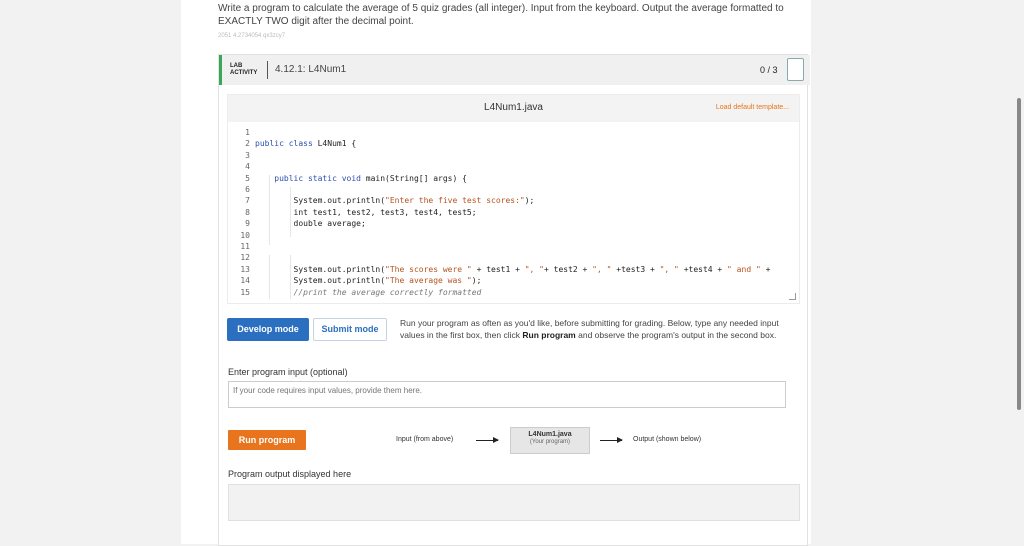  I want to click on code-text: +test4 +, so click(703, 269).